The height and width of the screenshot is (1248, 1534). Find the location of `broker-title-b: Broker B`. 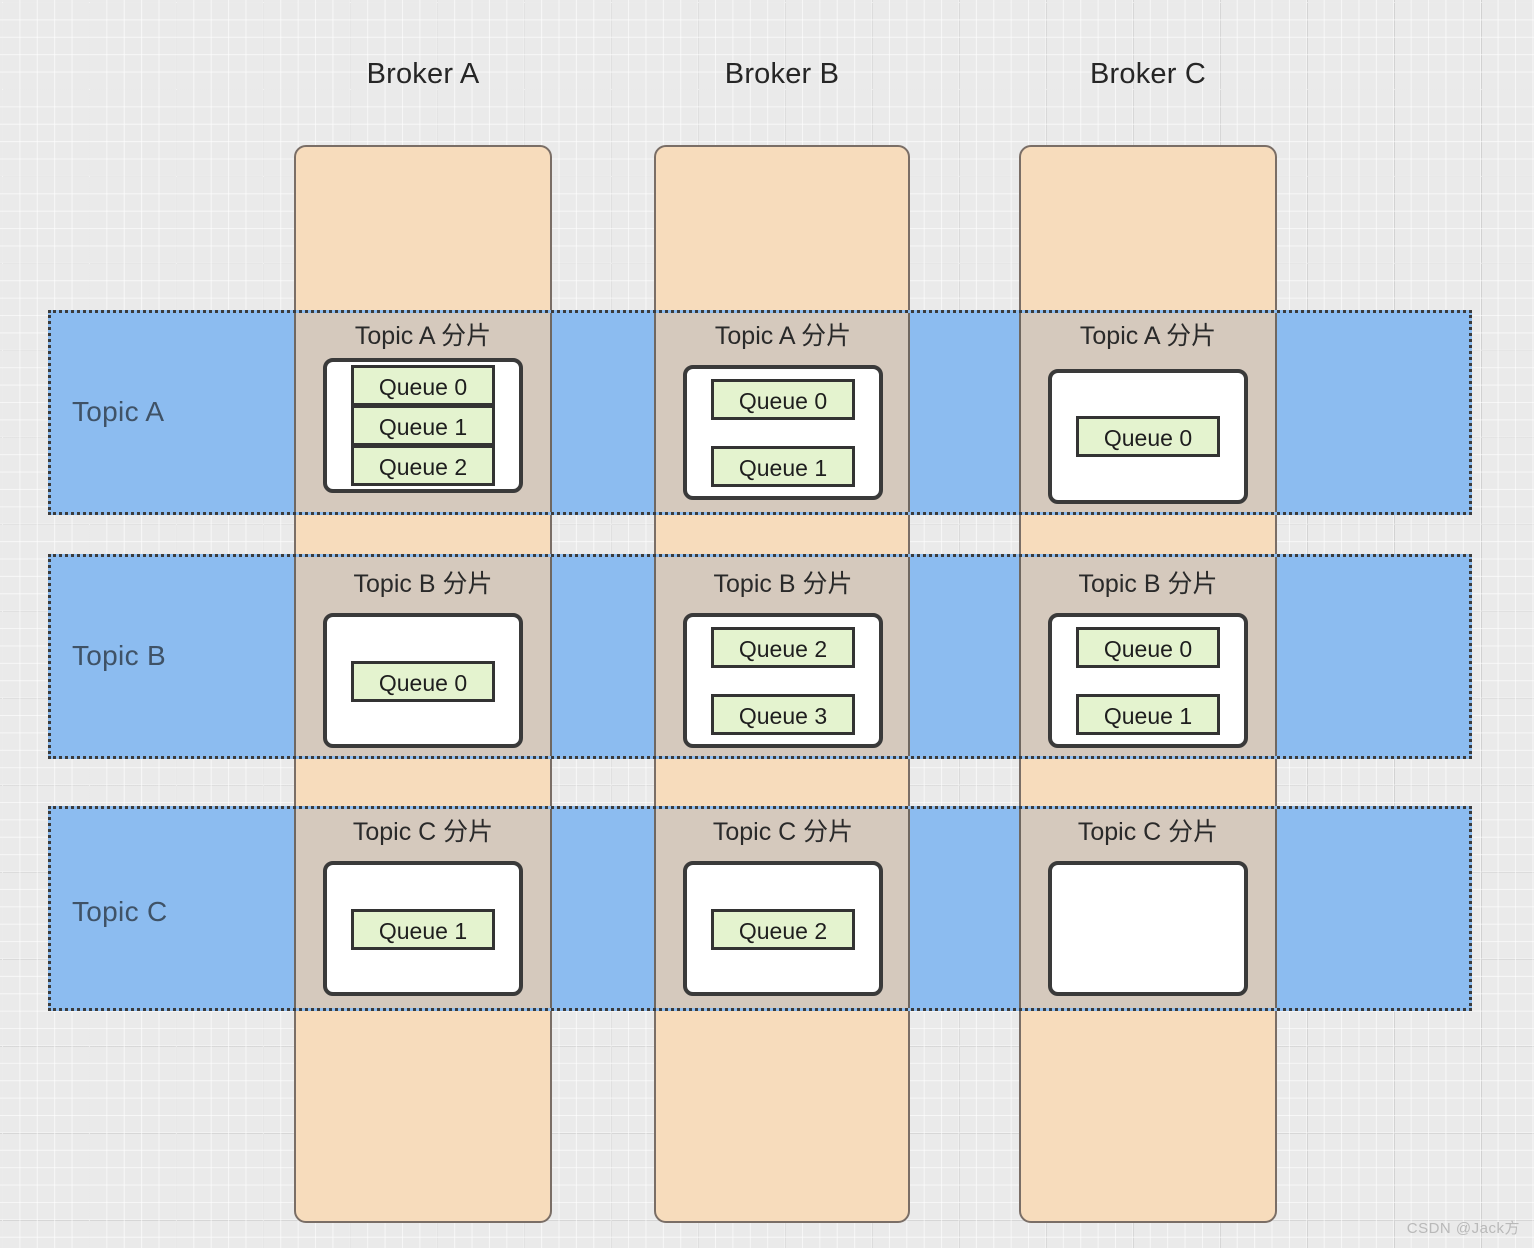

broker-title-b: Broker B is located at coordinates (782, 74).